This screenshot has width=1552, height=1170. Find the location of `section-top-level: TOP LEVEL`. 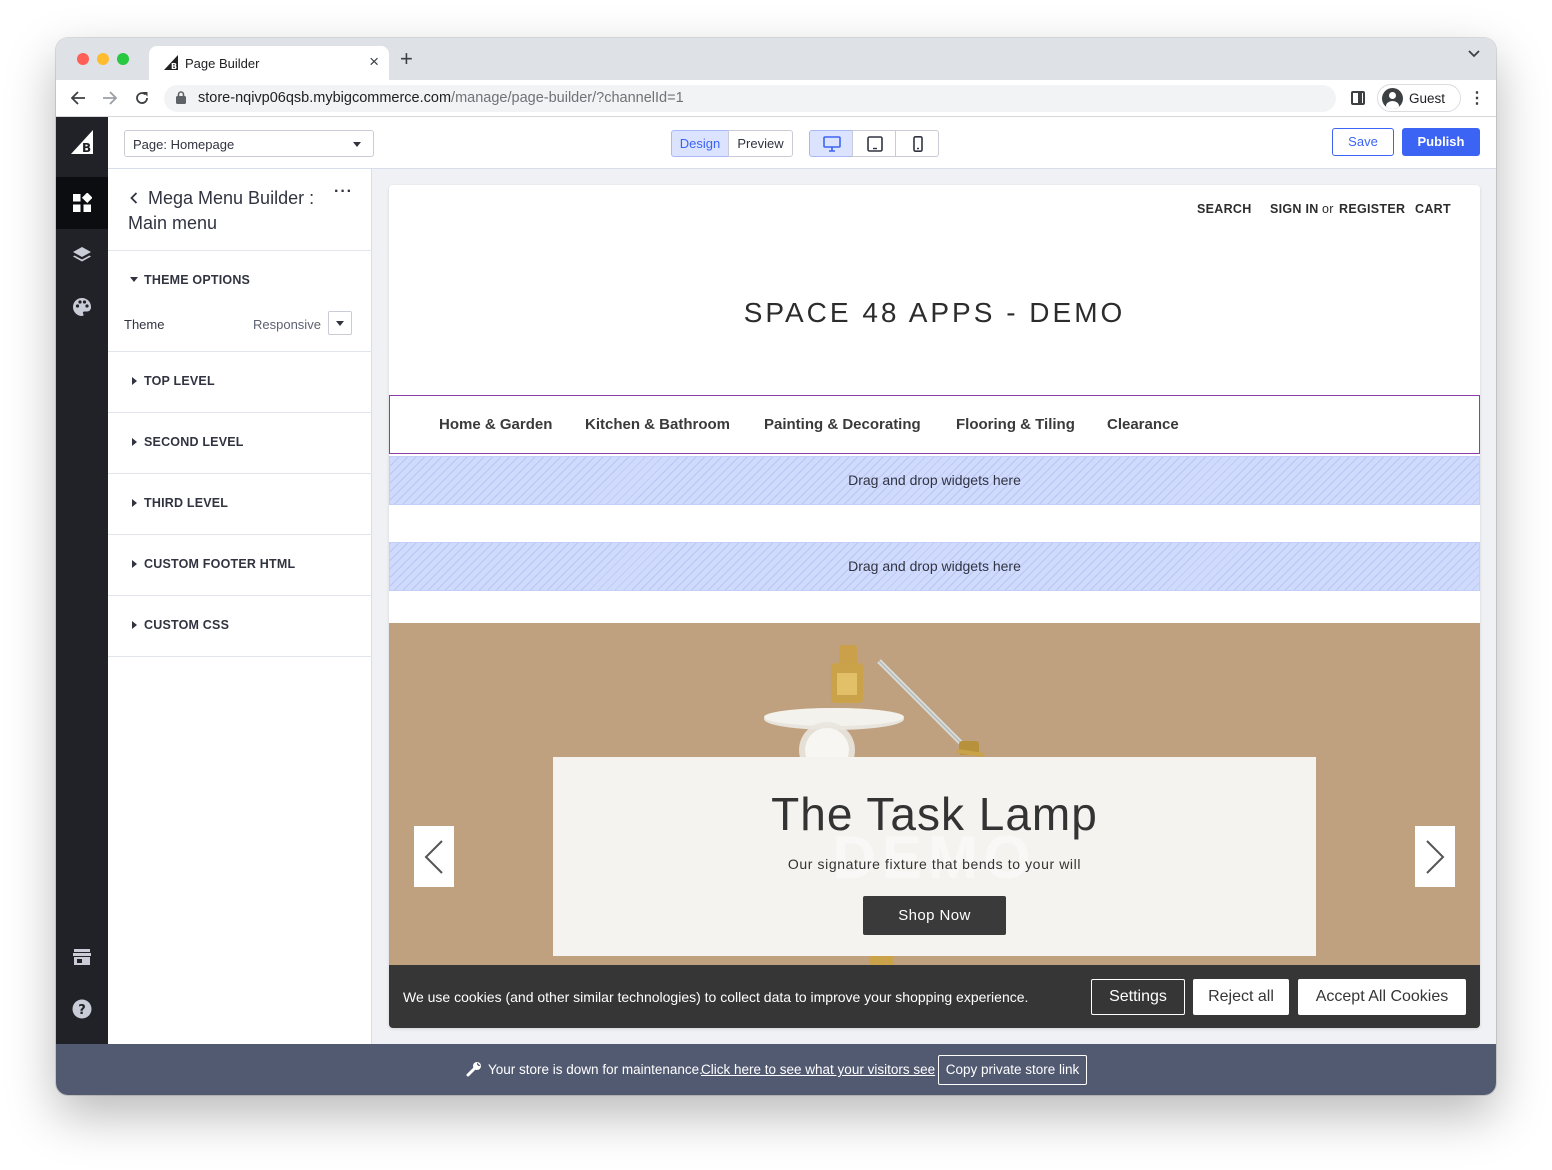

section-top-level: TOP LEVEL is located at coordinates (240, 382).